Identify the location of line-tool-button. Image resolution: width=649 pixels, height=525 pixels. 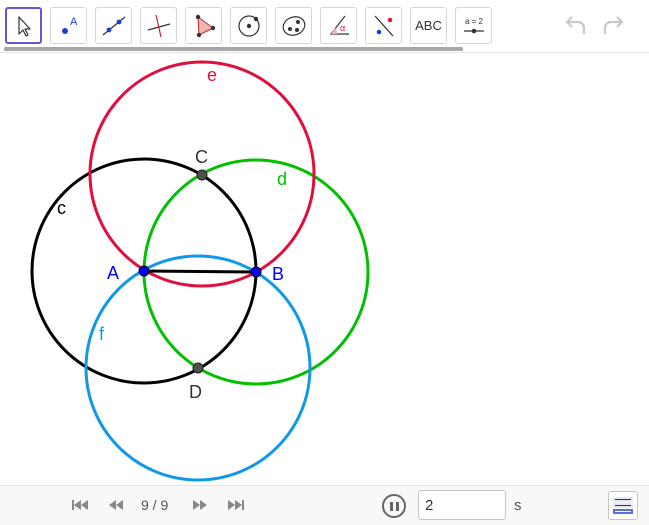
(113, 25).